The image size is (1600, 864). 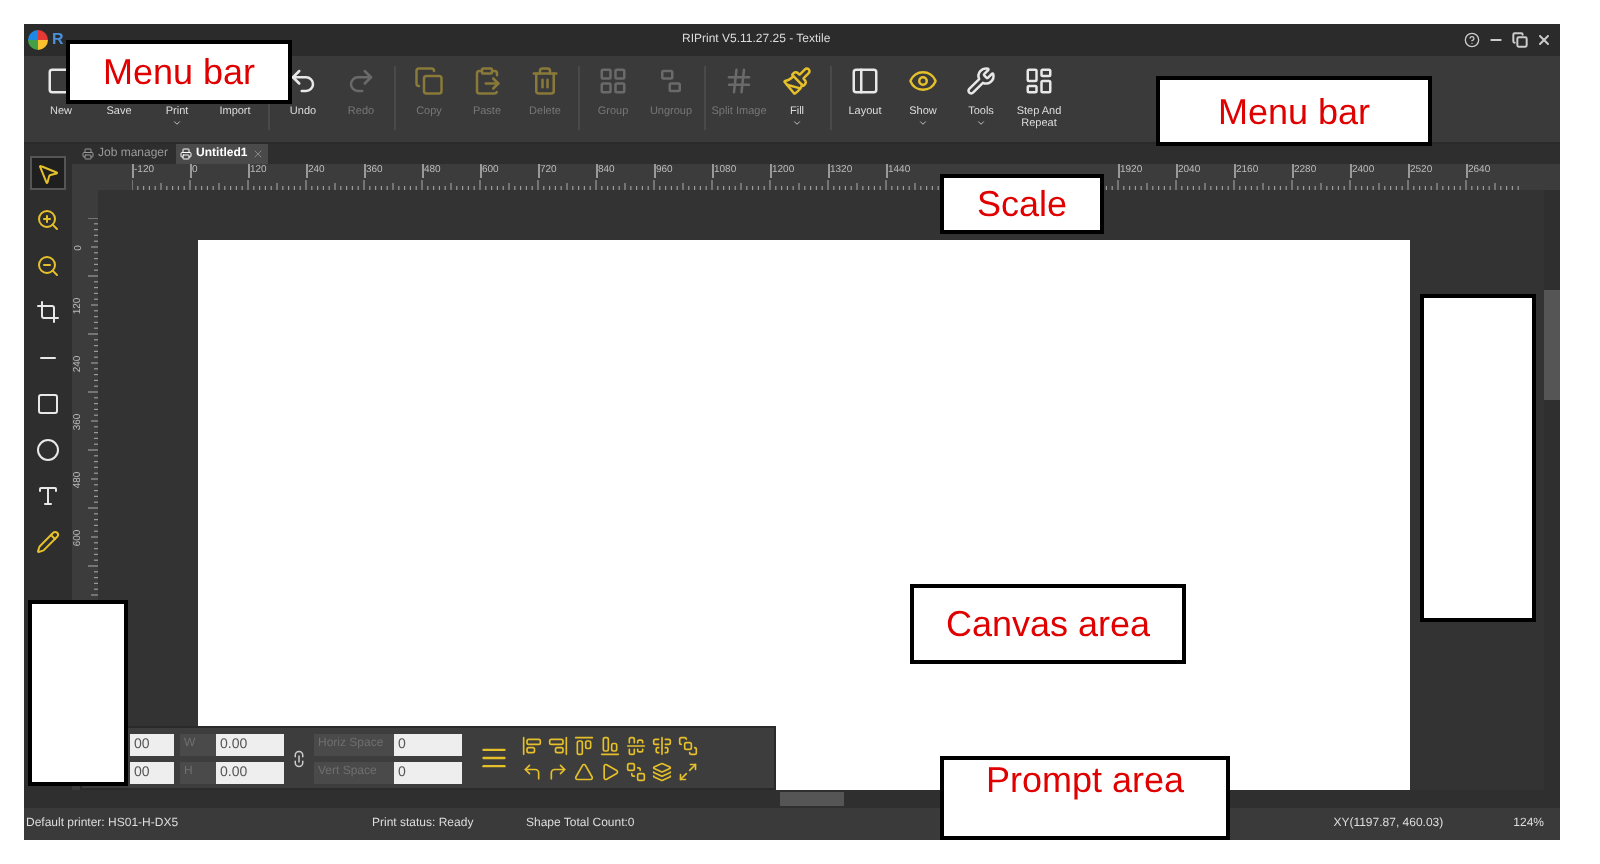 What do you see at coordinates (671, 81) in the screenshot?
I see `ungroup-icon` at bounding box center [671, 81].